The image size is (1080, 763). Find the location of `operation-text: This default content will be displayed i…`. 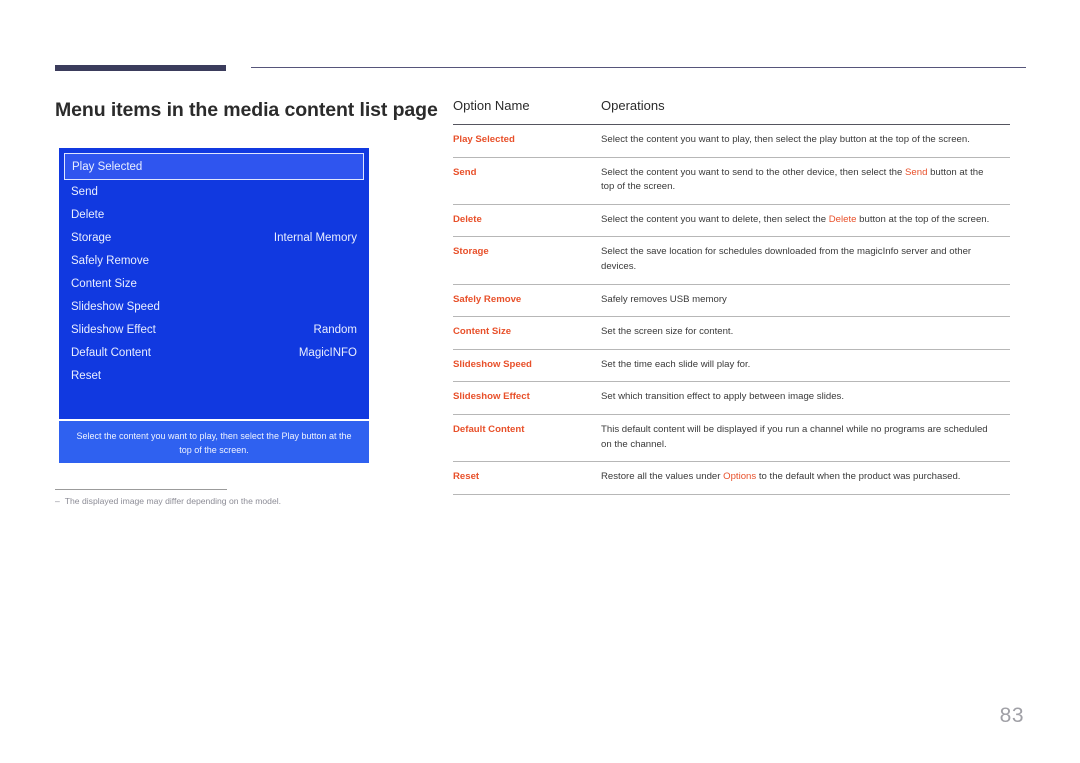

operation-text: This default content will be displayed i… is located at coordinates (794, 436).